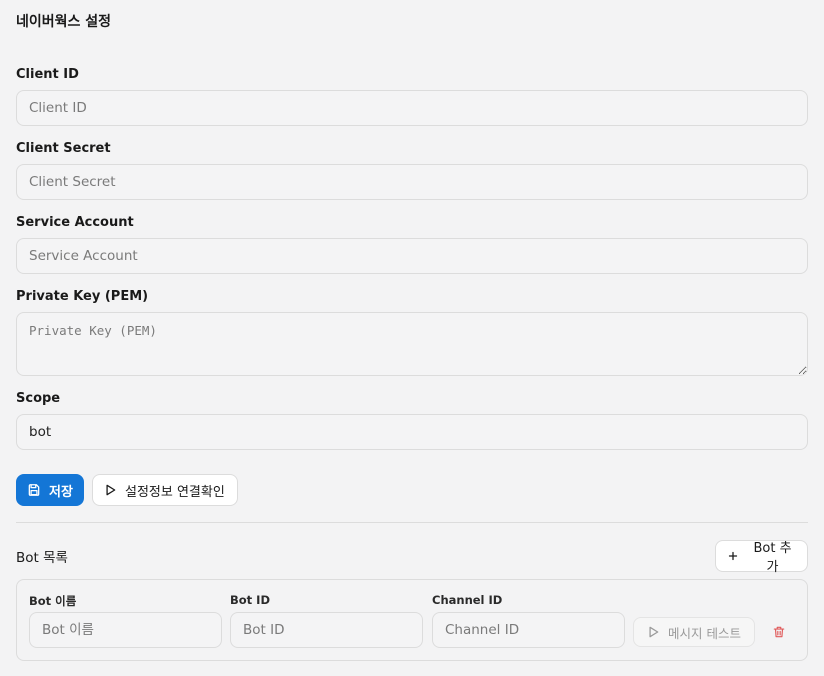 Image resolution: width=824 pixels, height=676 pixels. What do you see at coordinates (412, 108) in the screenshot?
I see `client-id-input` at bounding box center [412, 108].